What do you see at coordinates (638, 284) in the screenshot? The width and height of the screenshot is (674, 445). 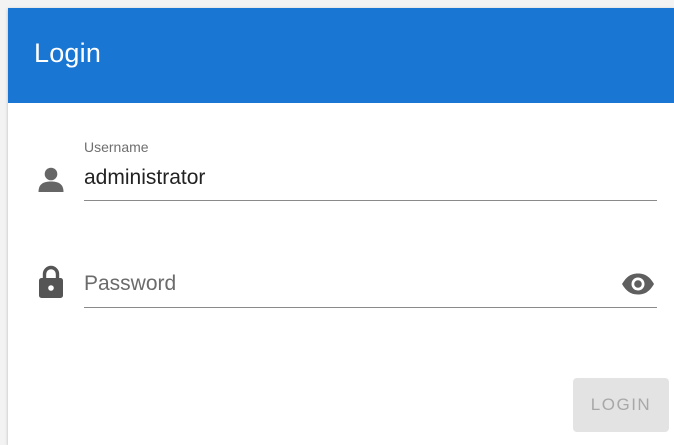 I see `eye-icon` at bounding box center [638, 284].